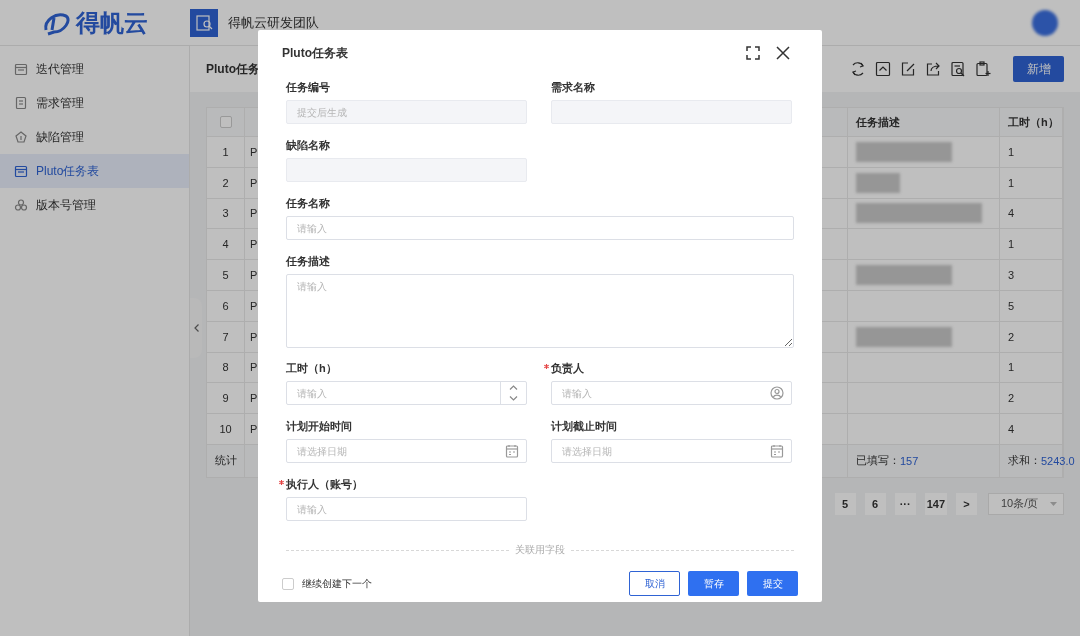 Image resolution: width=1080 pixels, height=636 pixels. Describe the element at coordinates (226, 337) in the screenshot. I see `table-cell: 7` at that location.